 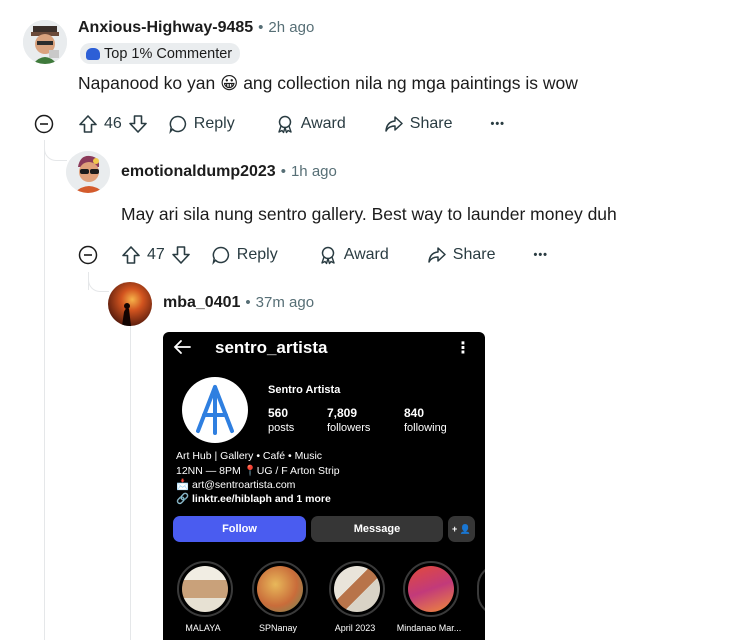 I want to click on ig-stat-value: 840, so click(x=414, y=413).